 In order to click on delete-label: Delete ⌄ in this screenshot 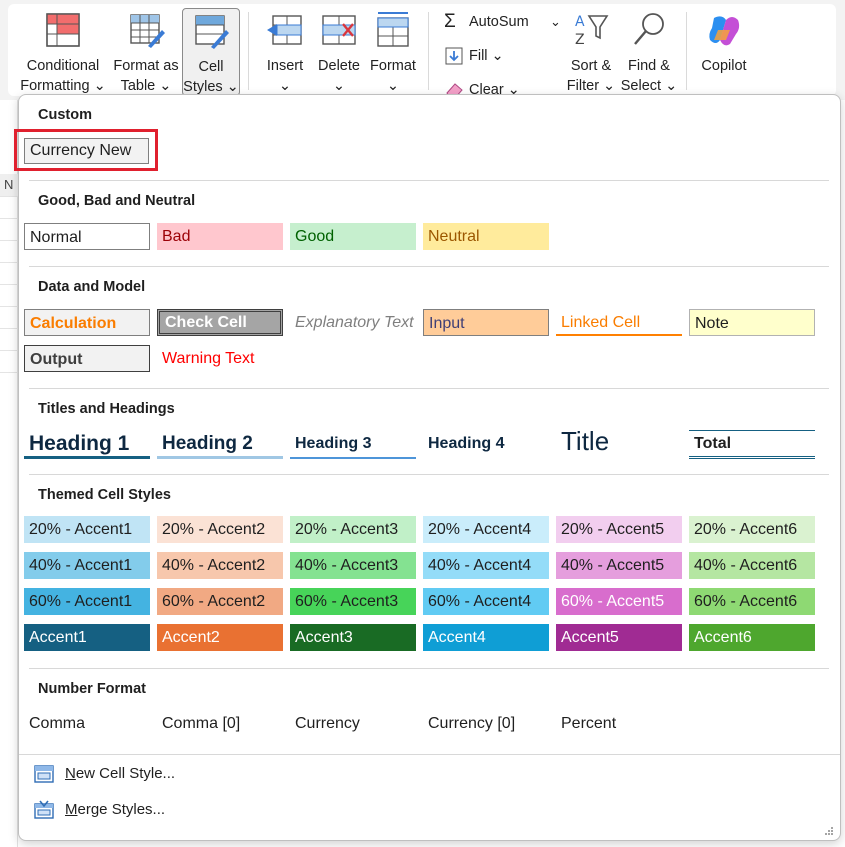, I will do `click(339, 76)`.